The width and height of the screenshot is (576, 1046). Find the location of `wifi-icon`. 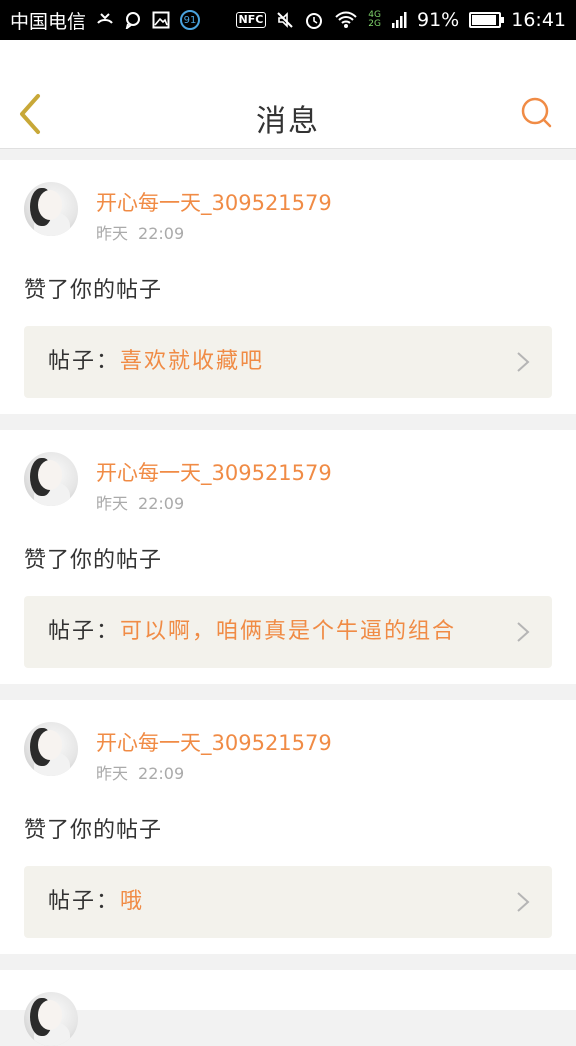

wifi-icon is located at coordinates (346, 20).